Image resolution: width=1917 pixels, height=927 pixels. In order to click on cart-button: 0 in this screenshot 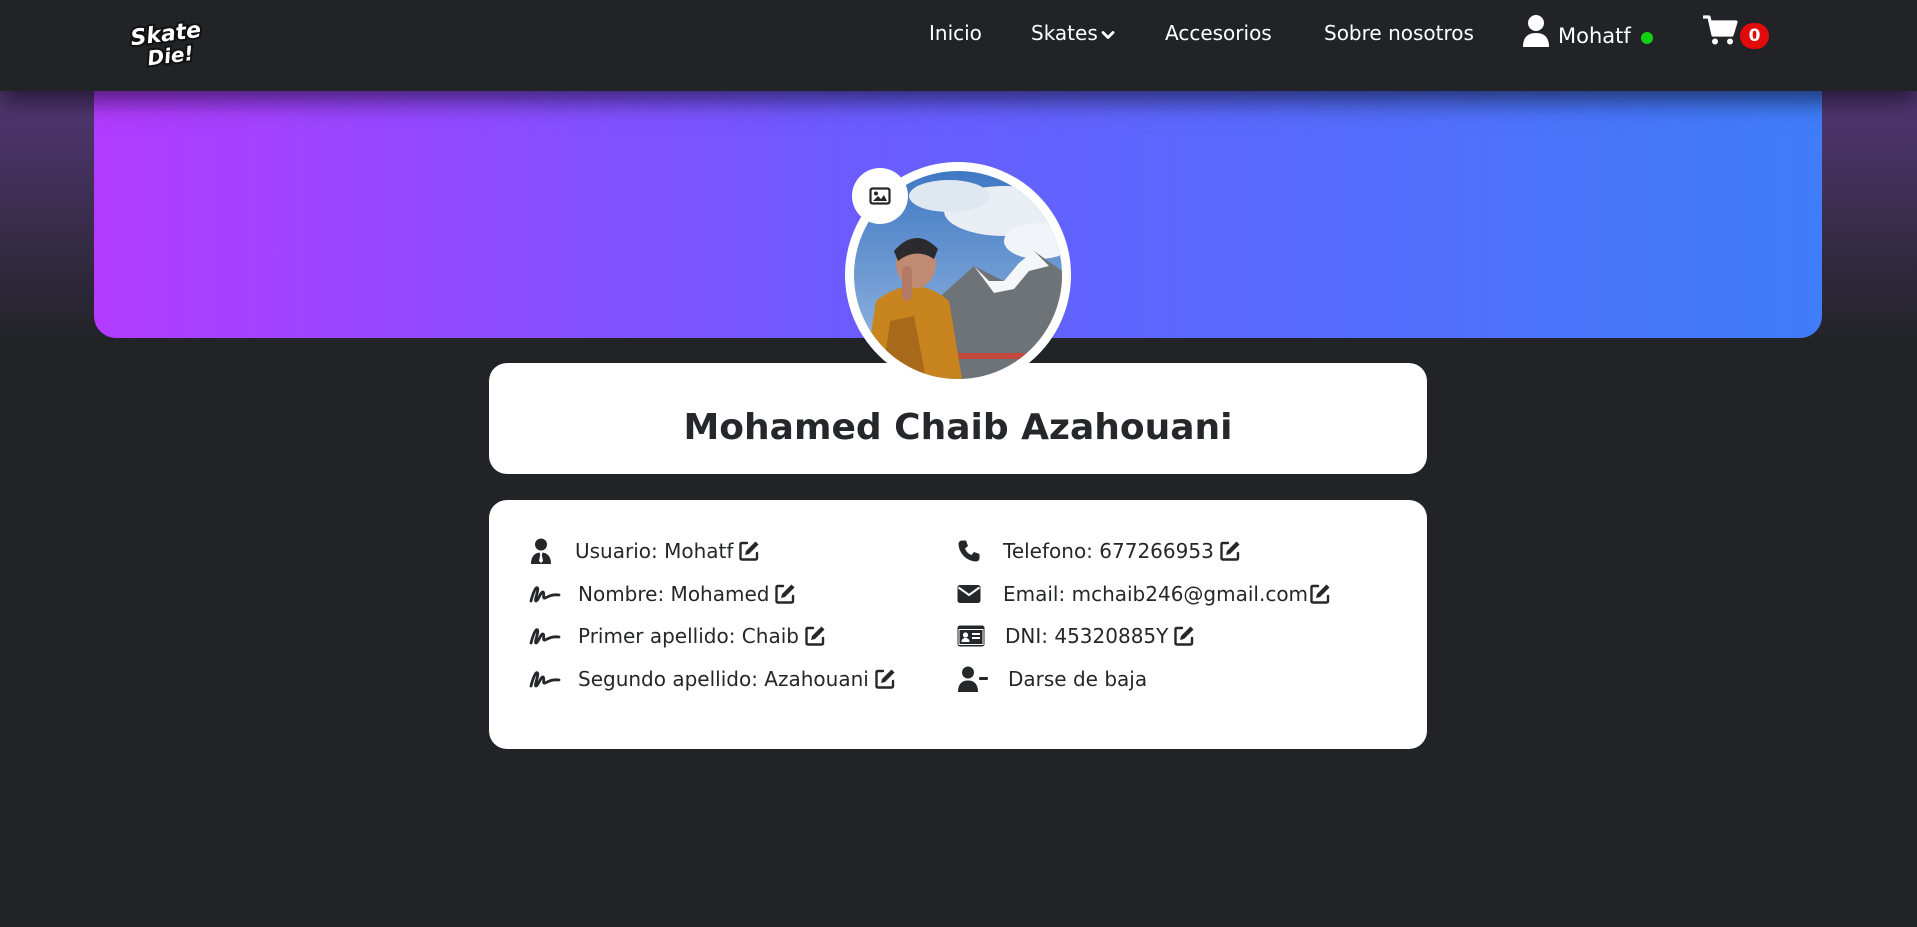, I will do `click(1736, 32)`.